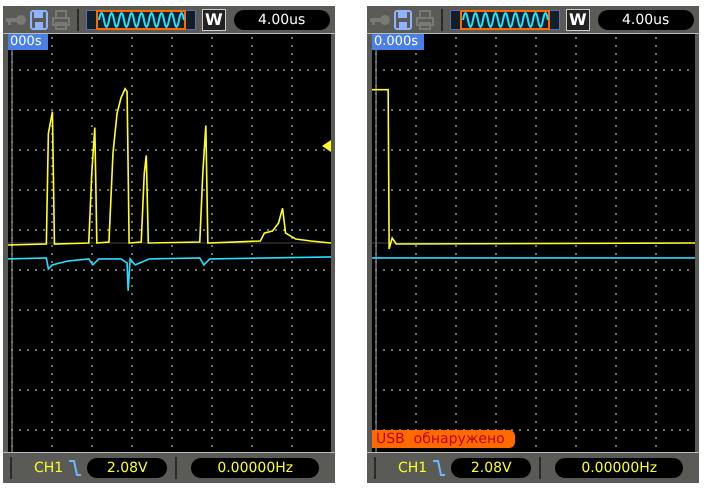 This screenshot has width=713, height=488. I want to click on usb-notice: USB обнаружено, so click(443, 439).